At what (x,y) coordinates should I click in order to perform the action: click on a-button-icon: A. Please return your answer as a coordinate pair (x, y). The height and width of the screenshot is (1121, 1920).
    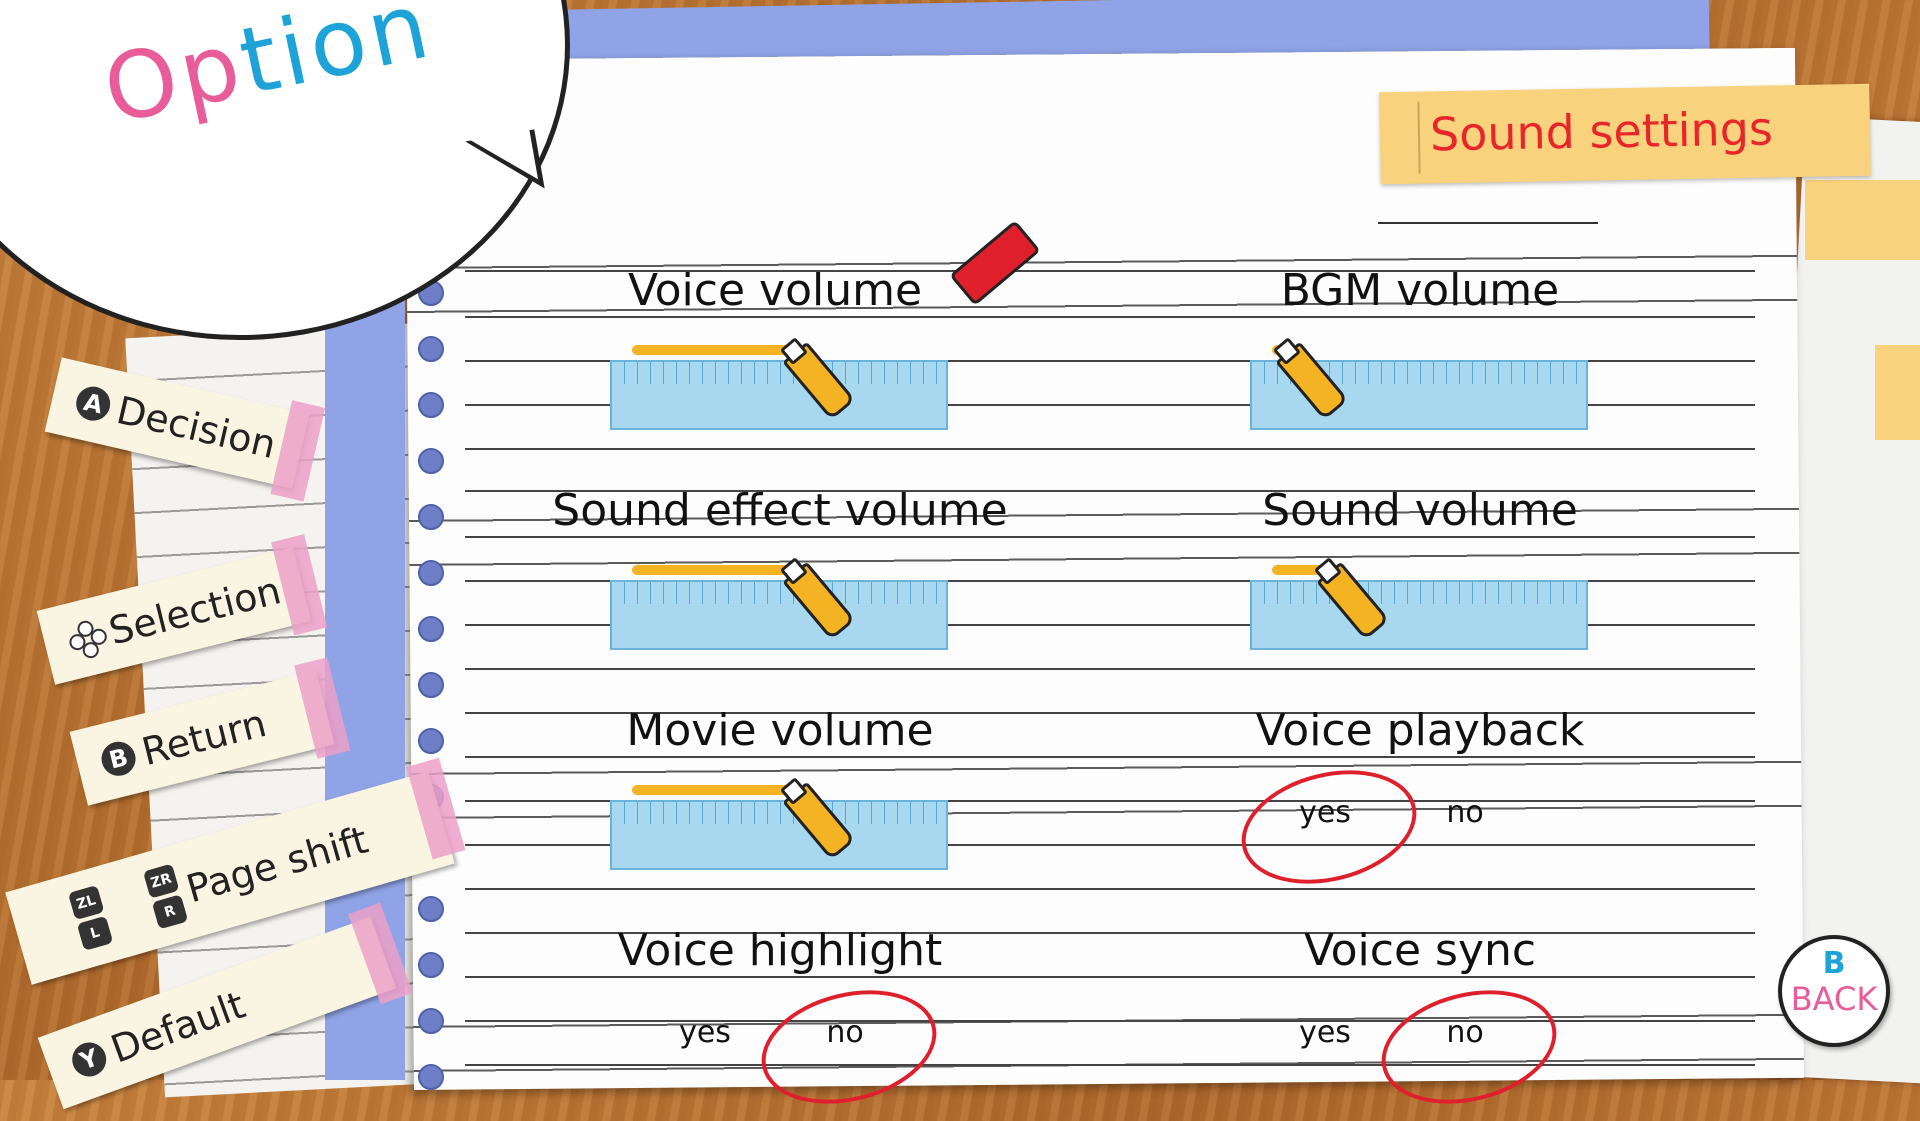
    Looking at the image, I should click on (93, 404).